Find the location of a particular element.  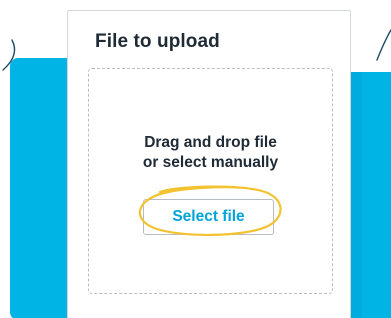

dropzone-instructions-line1: Drag and drop file is located at coordinates (210, 142).